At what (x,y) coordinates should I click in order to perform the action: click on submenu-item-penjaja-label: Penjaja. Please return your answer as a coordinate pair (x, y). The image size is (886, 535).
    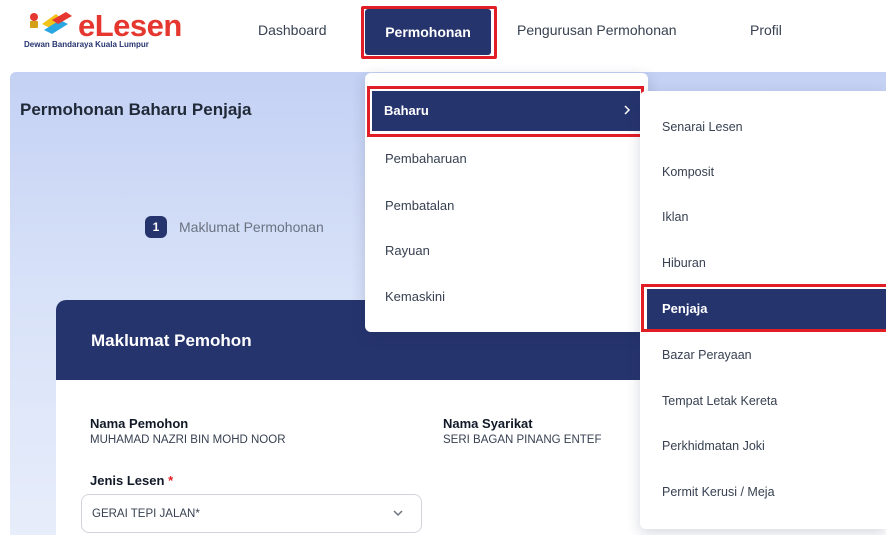
    Looking at the image, I should click on (685, 308).